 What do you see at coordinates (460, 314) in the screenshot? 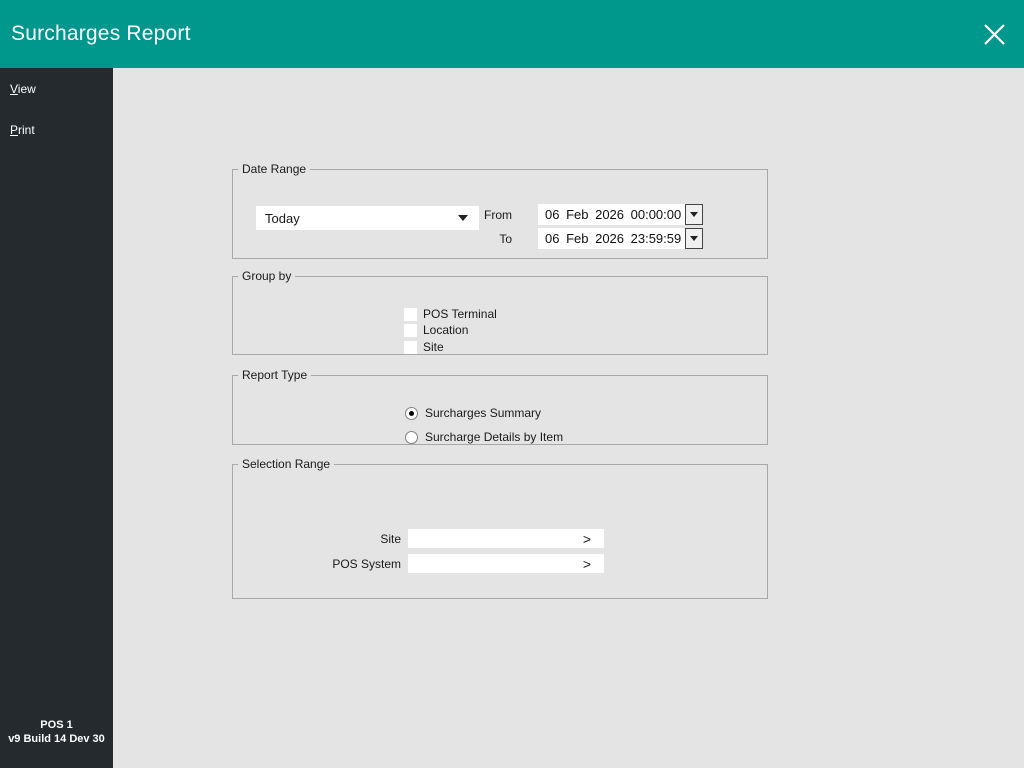
I see `pos-terminal-checkbox-label: POS Terminal` at bounding box center [460, 314].